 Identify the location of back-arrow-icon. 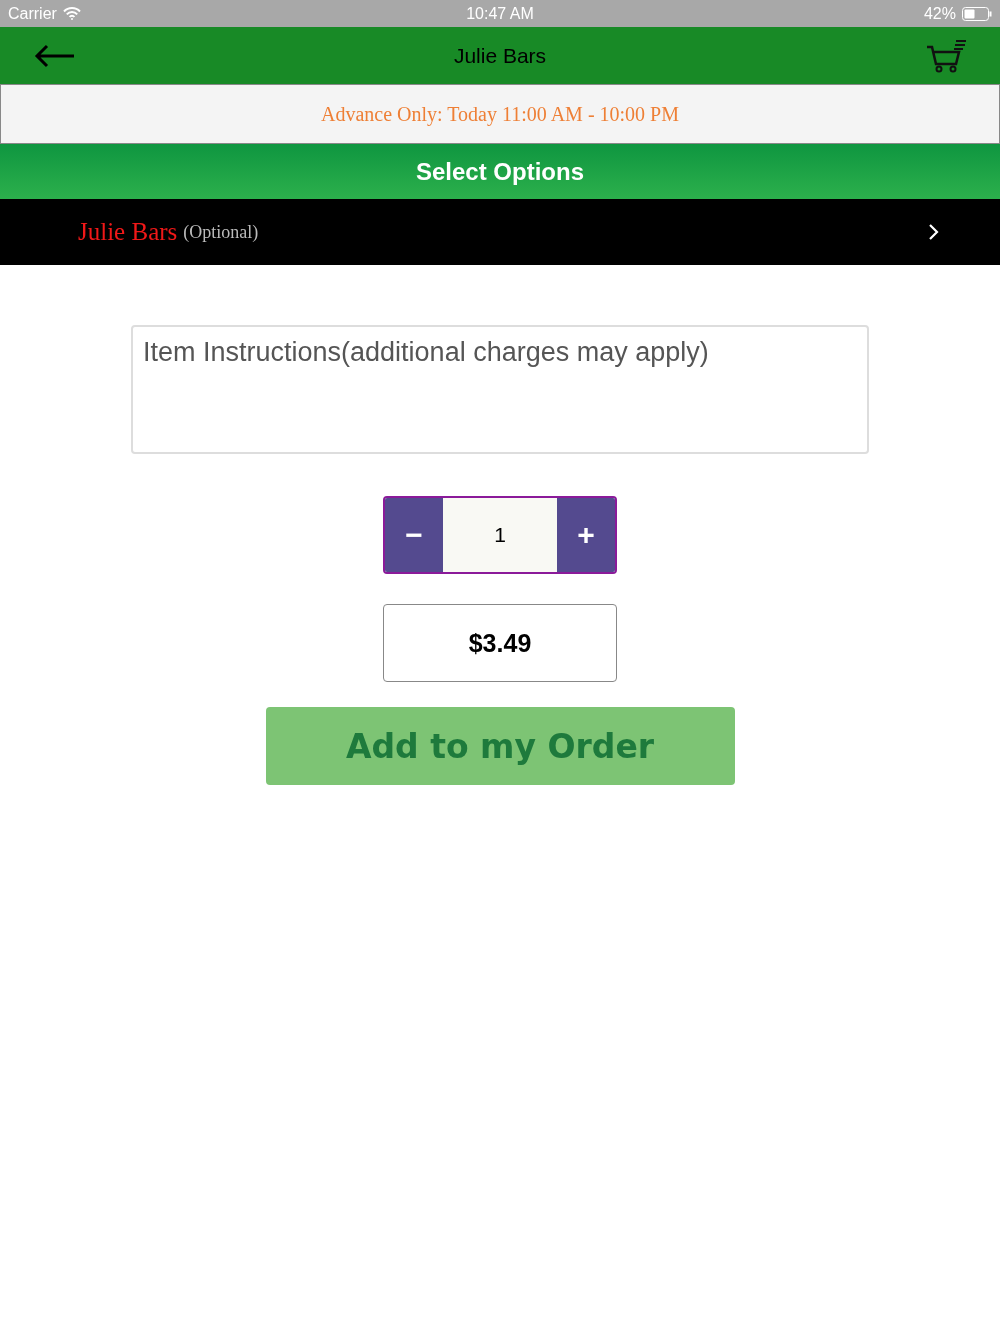
(55, 55).